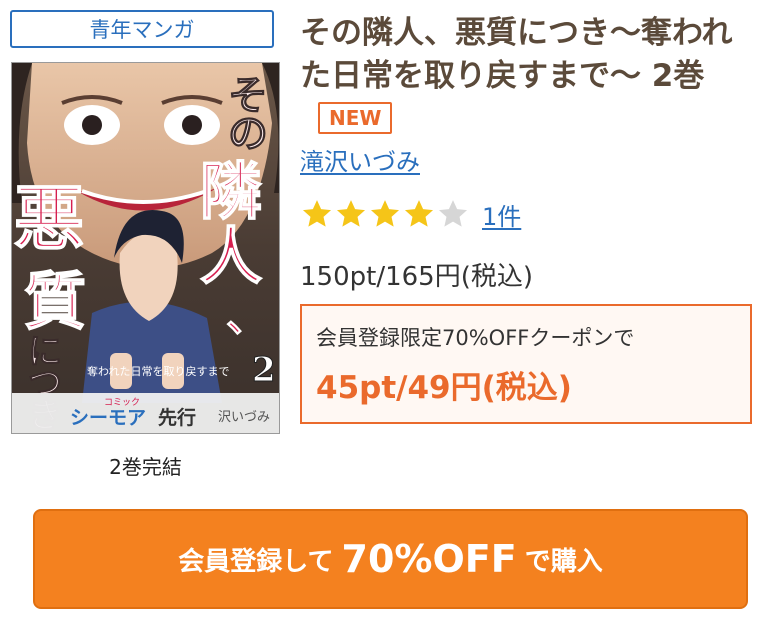 The height and width of the screenshot is (634, 780). I want to click on star-rating, so click(385, 214).